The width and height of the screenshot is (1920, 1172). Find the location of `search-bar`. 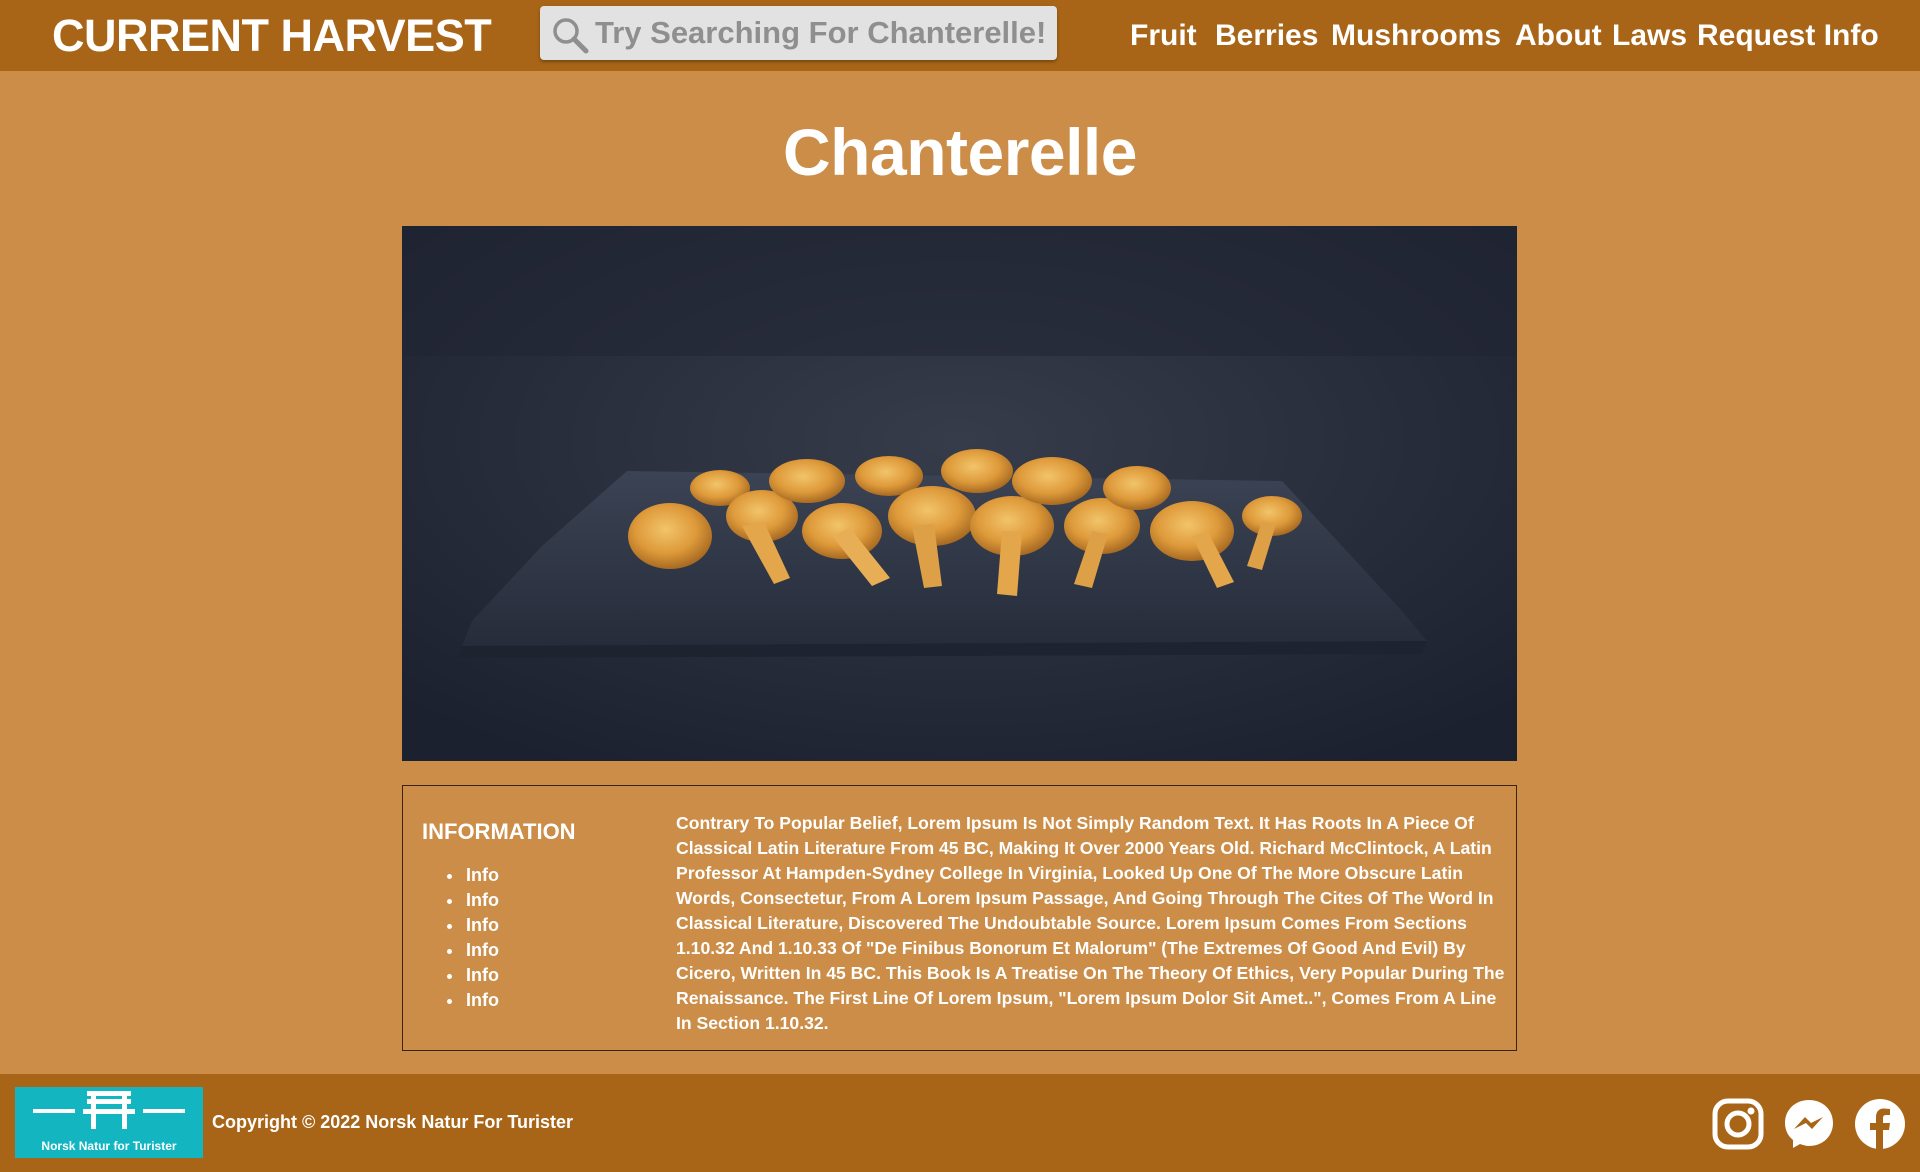

search-bar is located at coordinates (798, 33).